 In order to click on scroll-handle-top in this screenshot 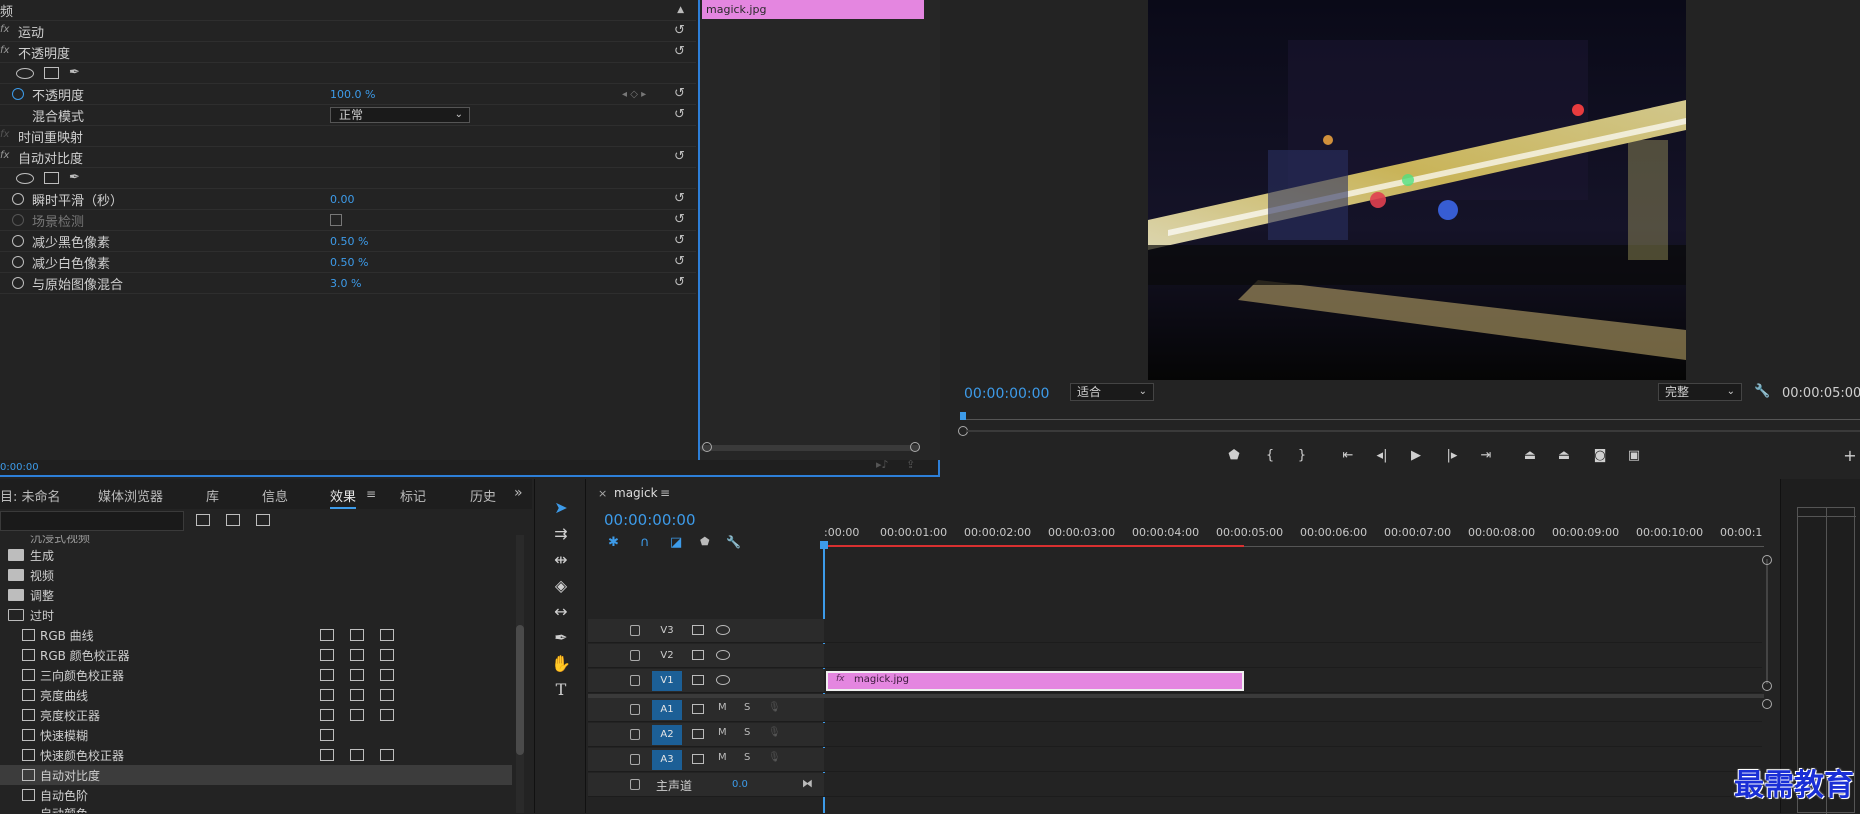, I will do `click(1767, 560)`.